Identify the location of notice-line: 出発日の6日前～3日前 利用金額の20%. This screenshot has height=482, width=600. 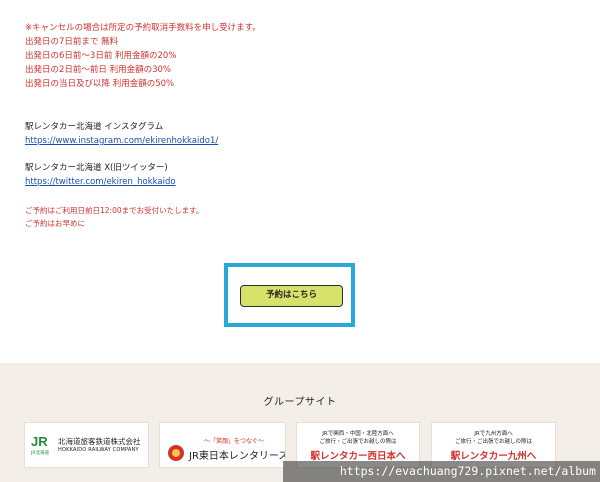
(101, 56).